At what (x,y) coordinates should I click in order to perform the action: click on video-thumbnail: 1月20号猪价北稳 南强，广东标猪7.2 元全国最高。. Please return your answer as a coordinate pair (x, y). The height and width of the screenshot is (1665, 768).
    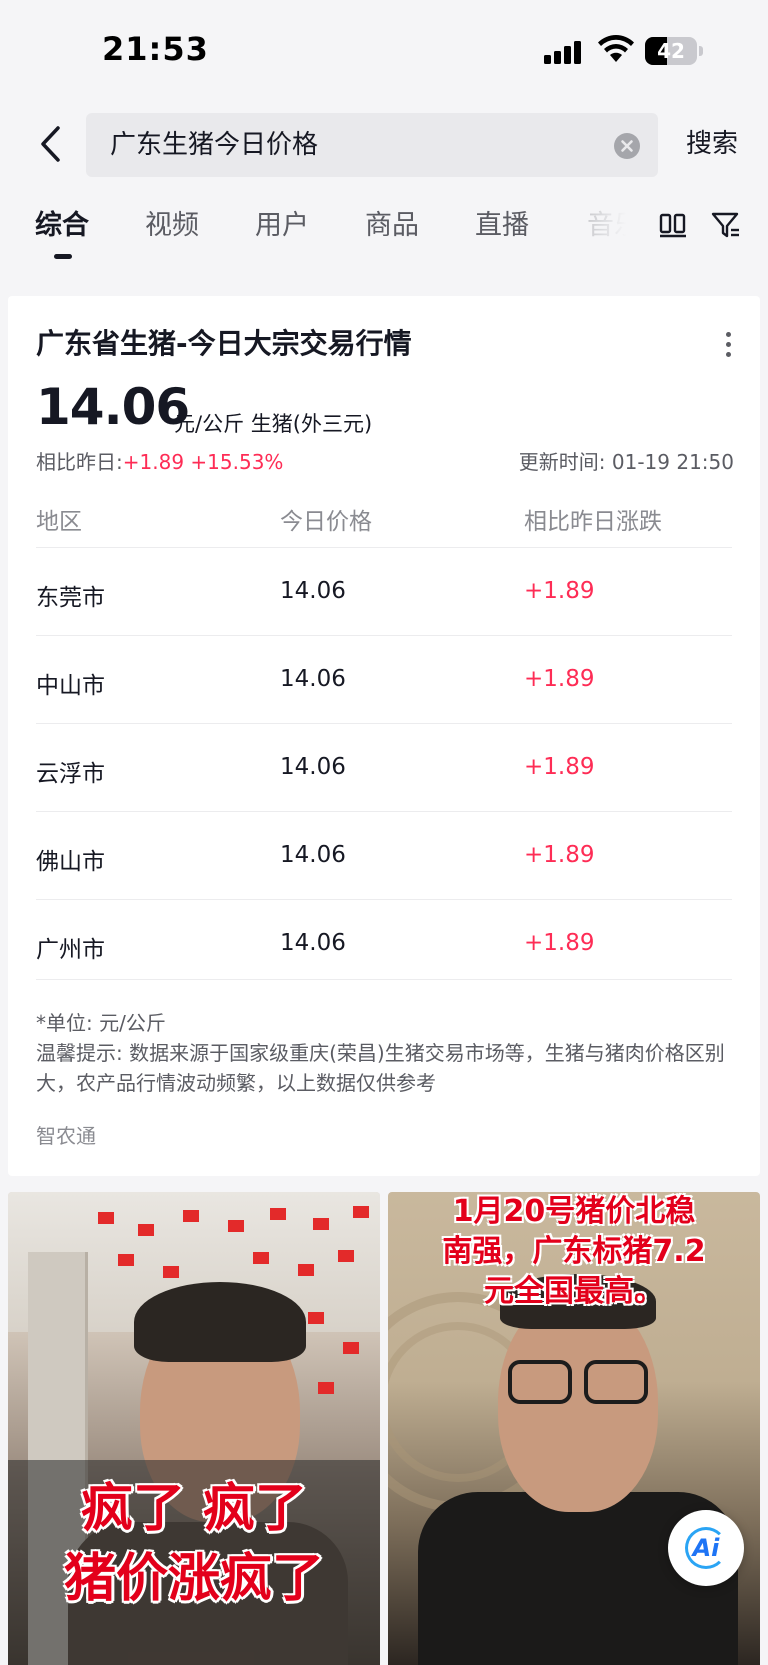
    Looking at the image, I should click on (574, 1428).